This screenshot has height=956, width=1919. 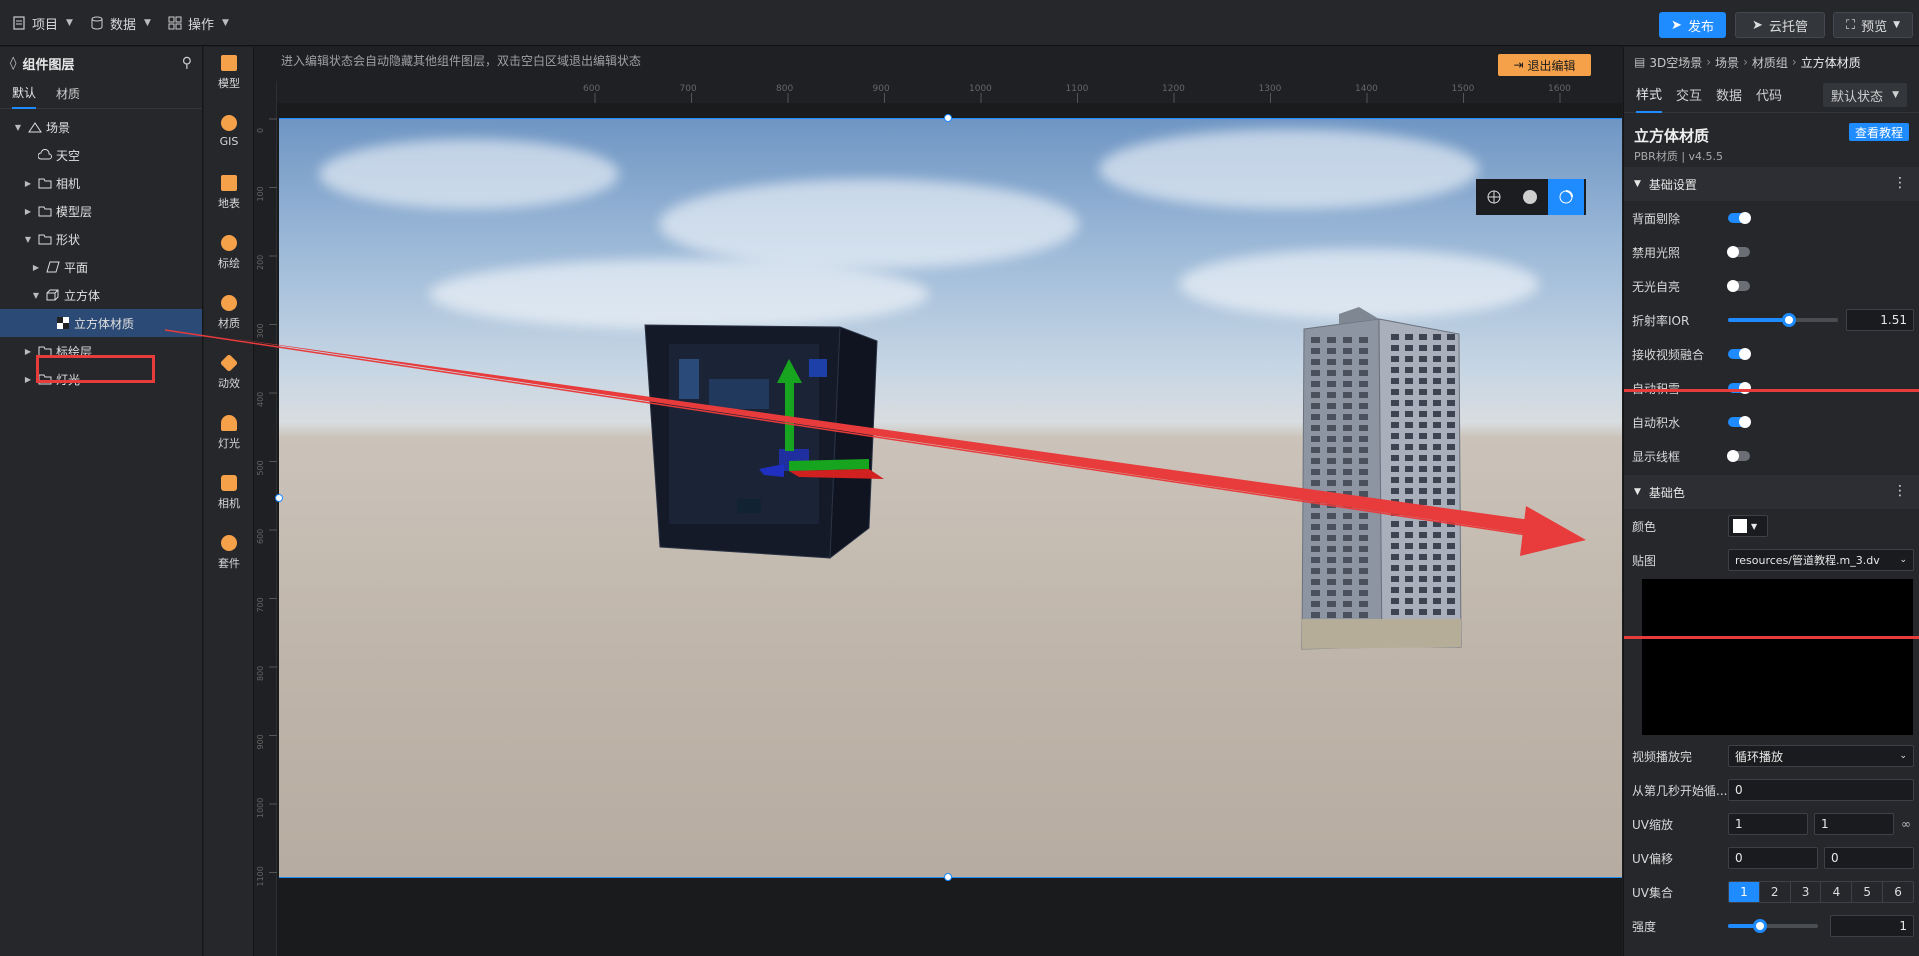 I want to click on ior-slider, so click(x=1783, y=320).